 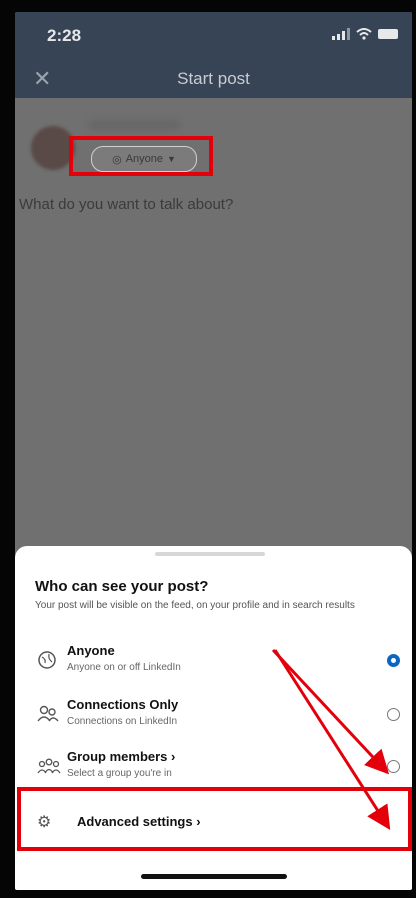 I want to click on post-text-input: What do you want to talk about?, so click(x=126, y=204).